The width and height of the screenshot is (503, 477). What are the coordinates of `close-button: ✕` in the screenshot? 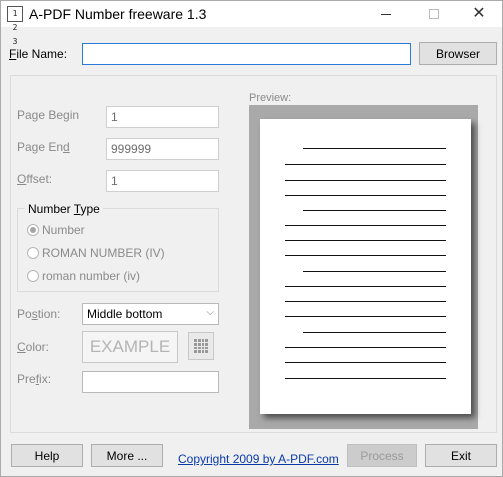 It's located at (479, 14).